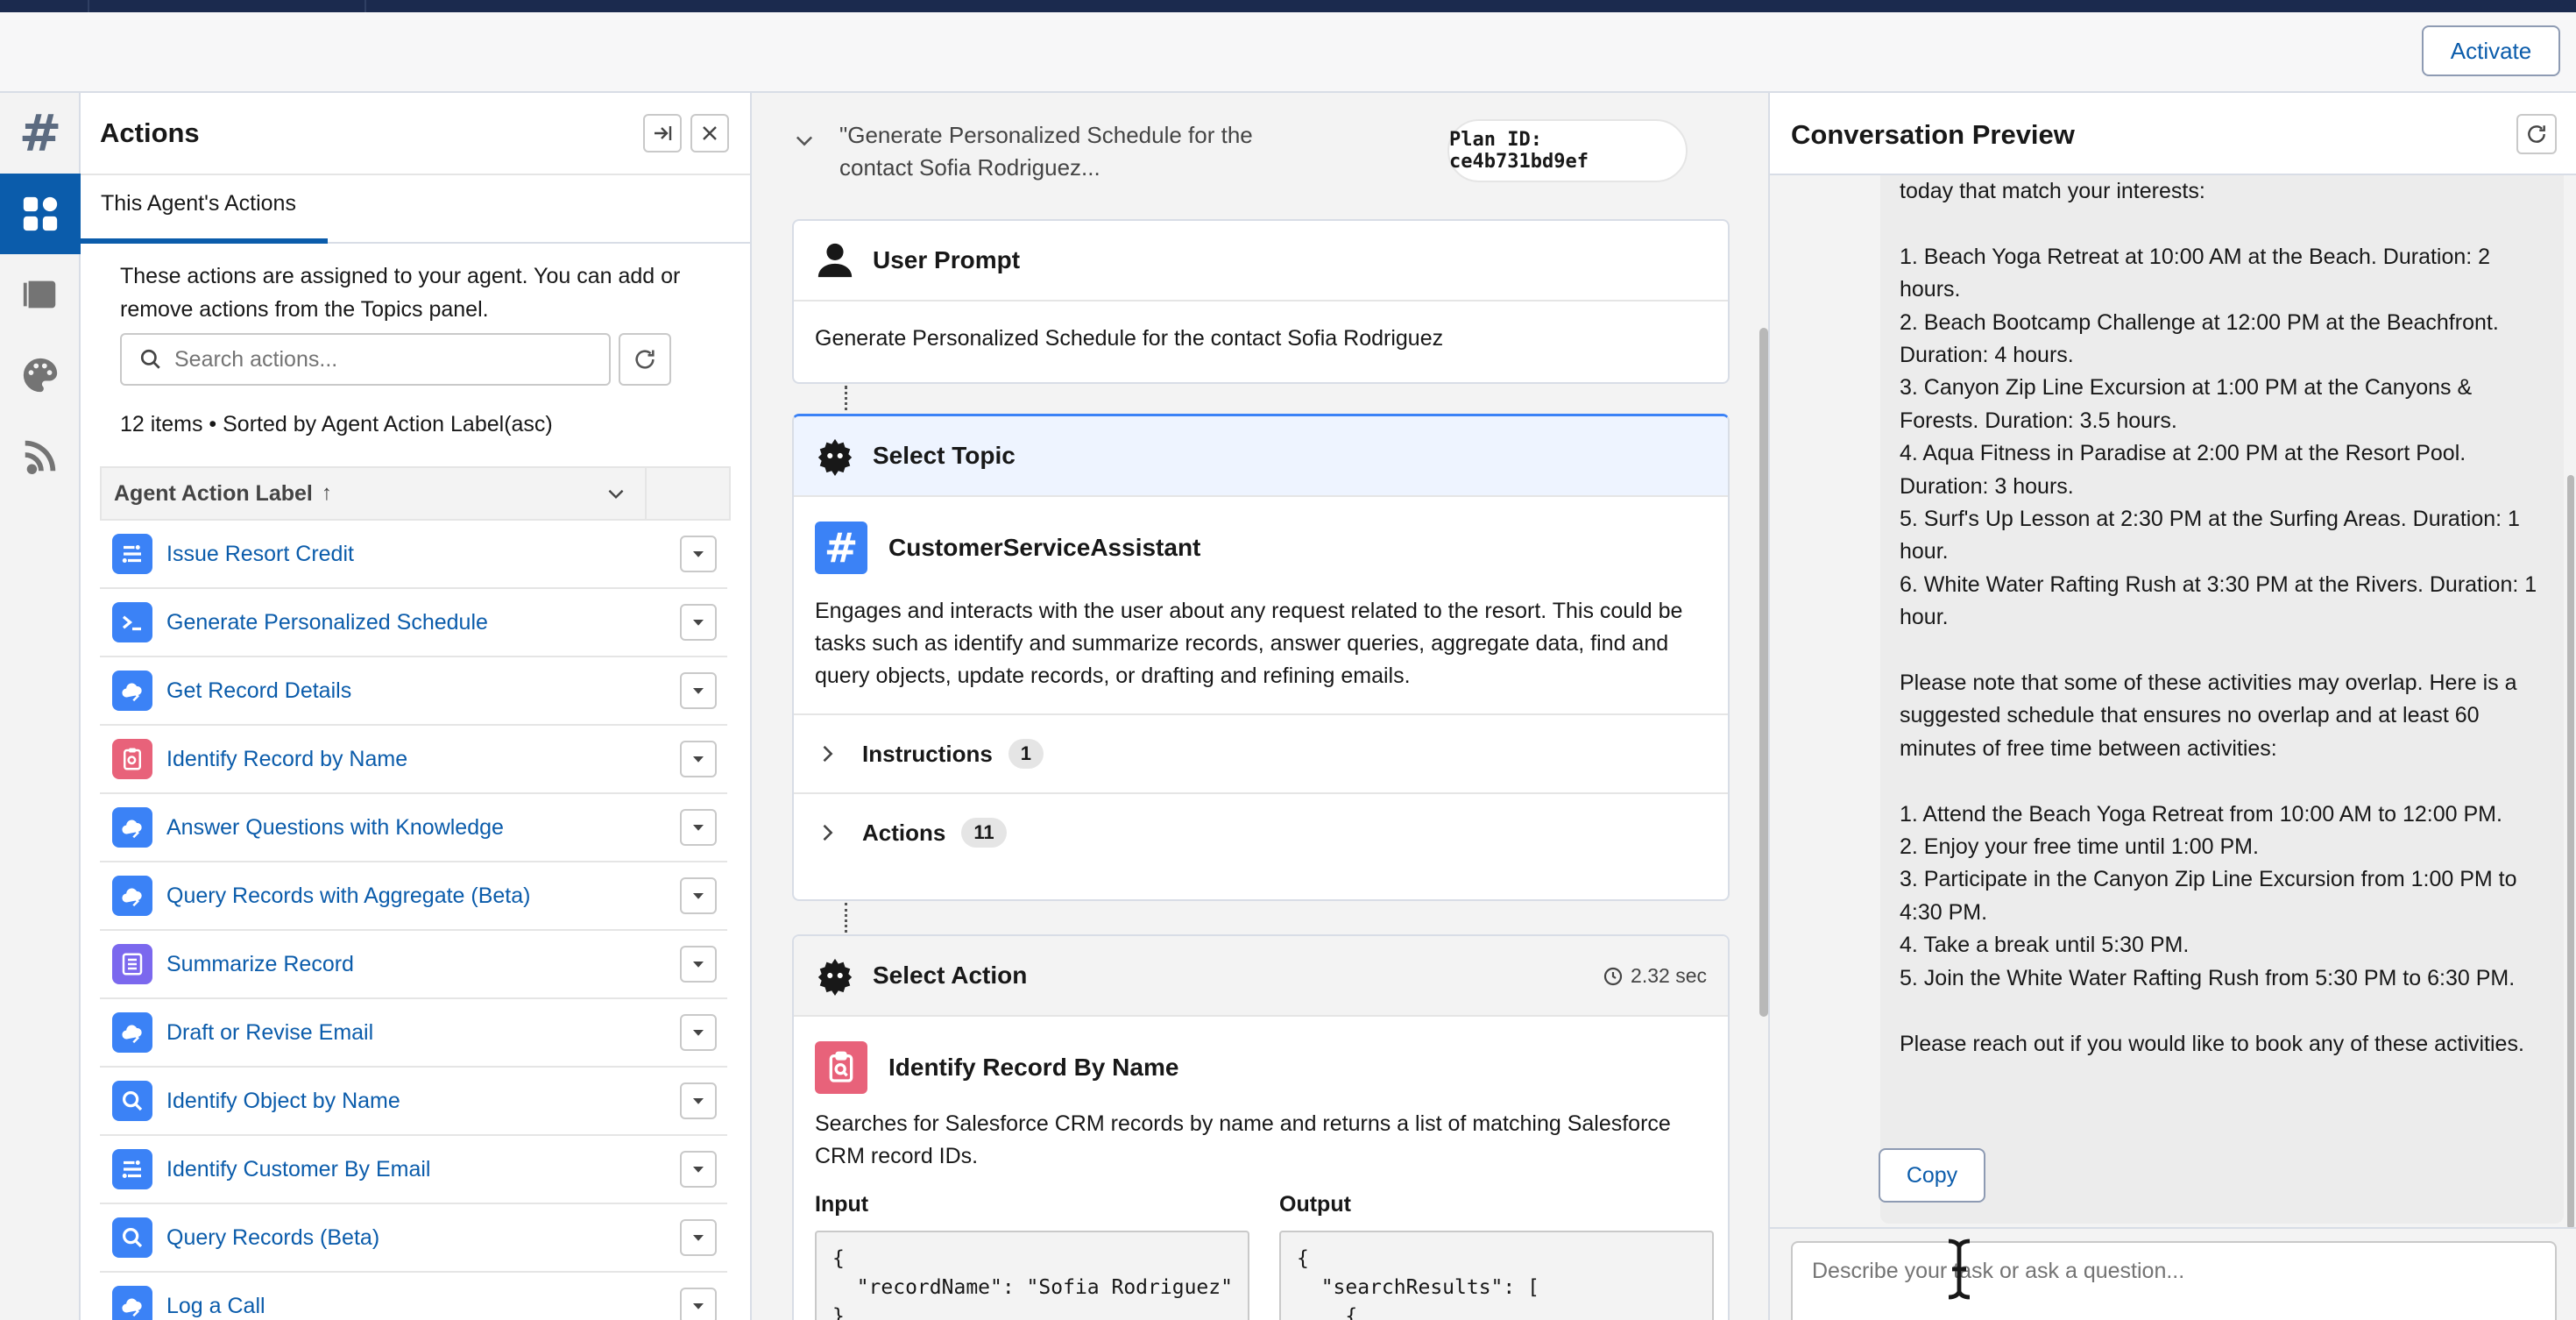 The width and height of the screenshot is (2576, 1320). I want to click on action-link: Query Records (Beta), so click(272, 1238).